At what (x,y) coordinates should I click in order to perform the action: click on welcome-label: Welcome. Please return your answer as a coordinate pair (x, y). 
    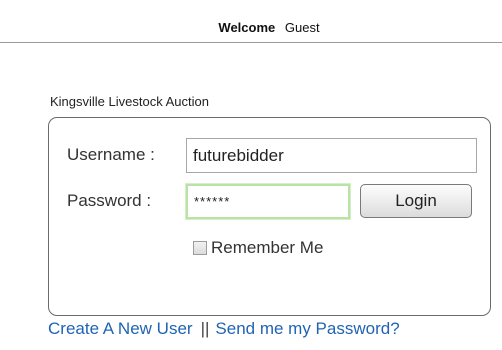
    Looking at the image, I should click on (247, 27).